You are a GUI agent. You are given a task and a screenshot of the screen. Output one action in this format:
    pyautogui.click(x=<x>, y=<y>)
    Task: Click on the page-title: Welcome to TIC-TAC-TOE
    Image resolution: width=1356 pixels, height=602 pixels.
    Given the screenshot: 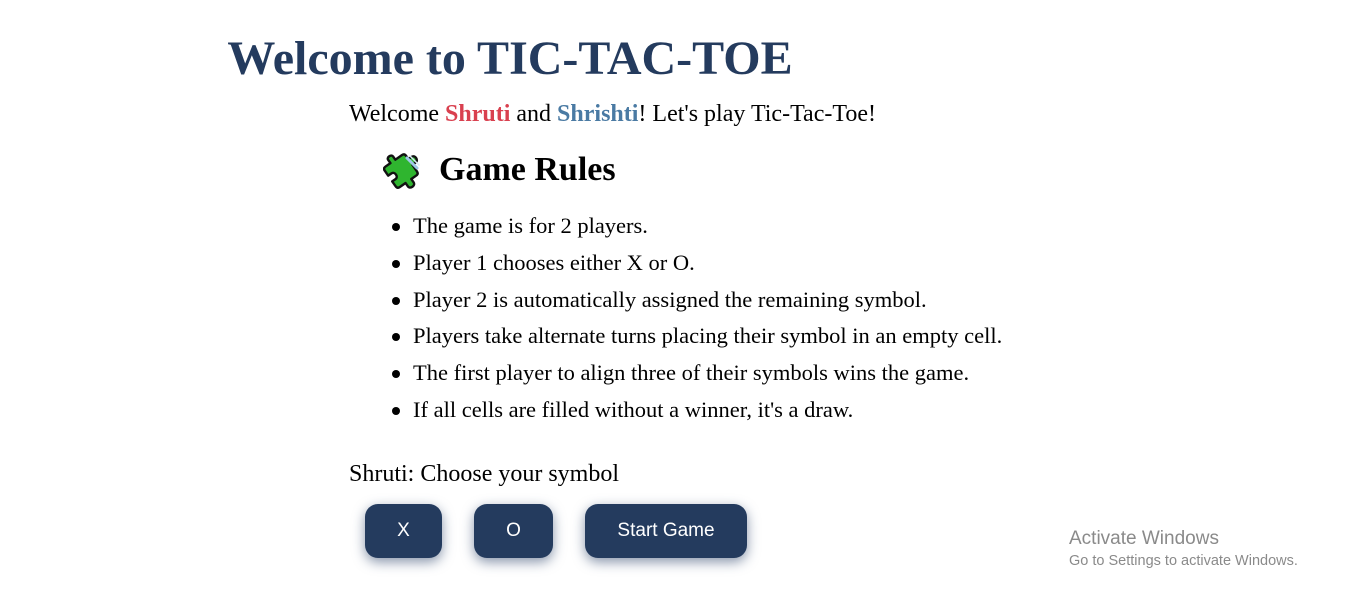 What is the action you would take?
    pyautogui.click(x=510, y=58)
    